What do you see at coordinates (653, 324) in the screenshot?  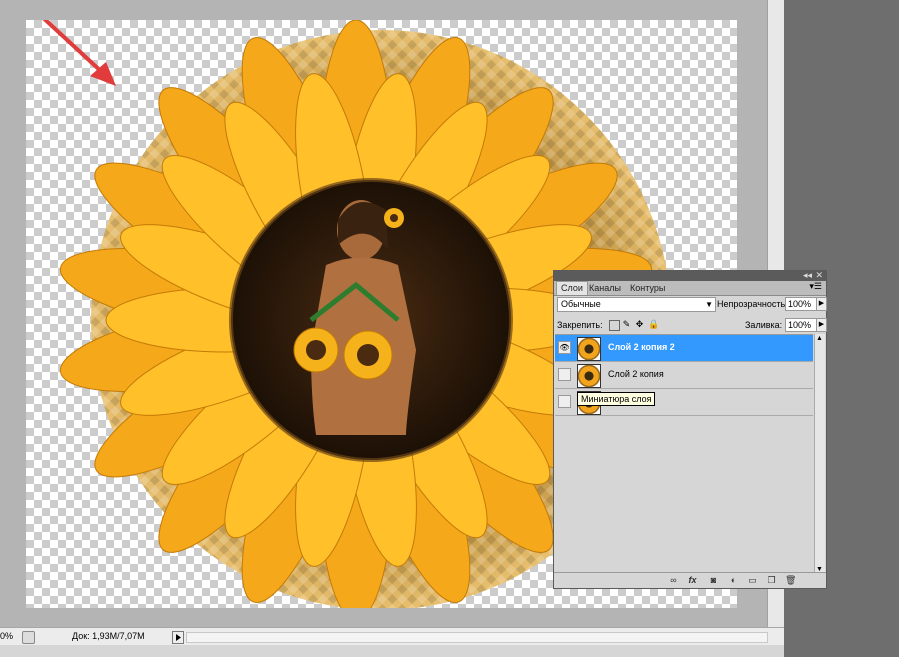 I see `lock-all-icon: 🔒` at bounding box center [653, 324].